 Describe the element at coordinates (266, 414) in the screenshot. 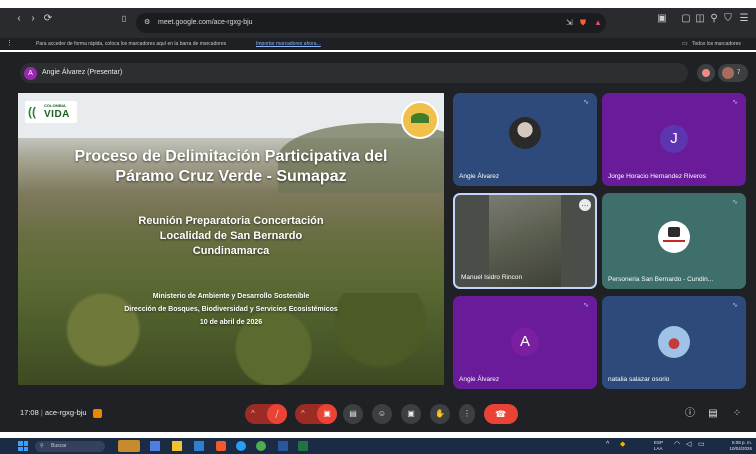

I see `mic-control: ^ ⧸` at that location.